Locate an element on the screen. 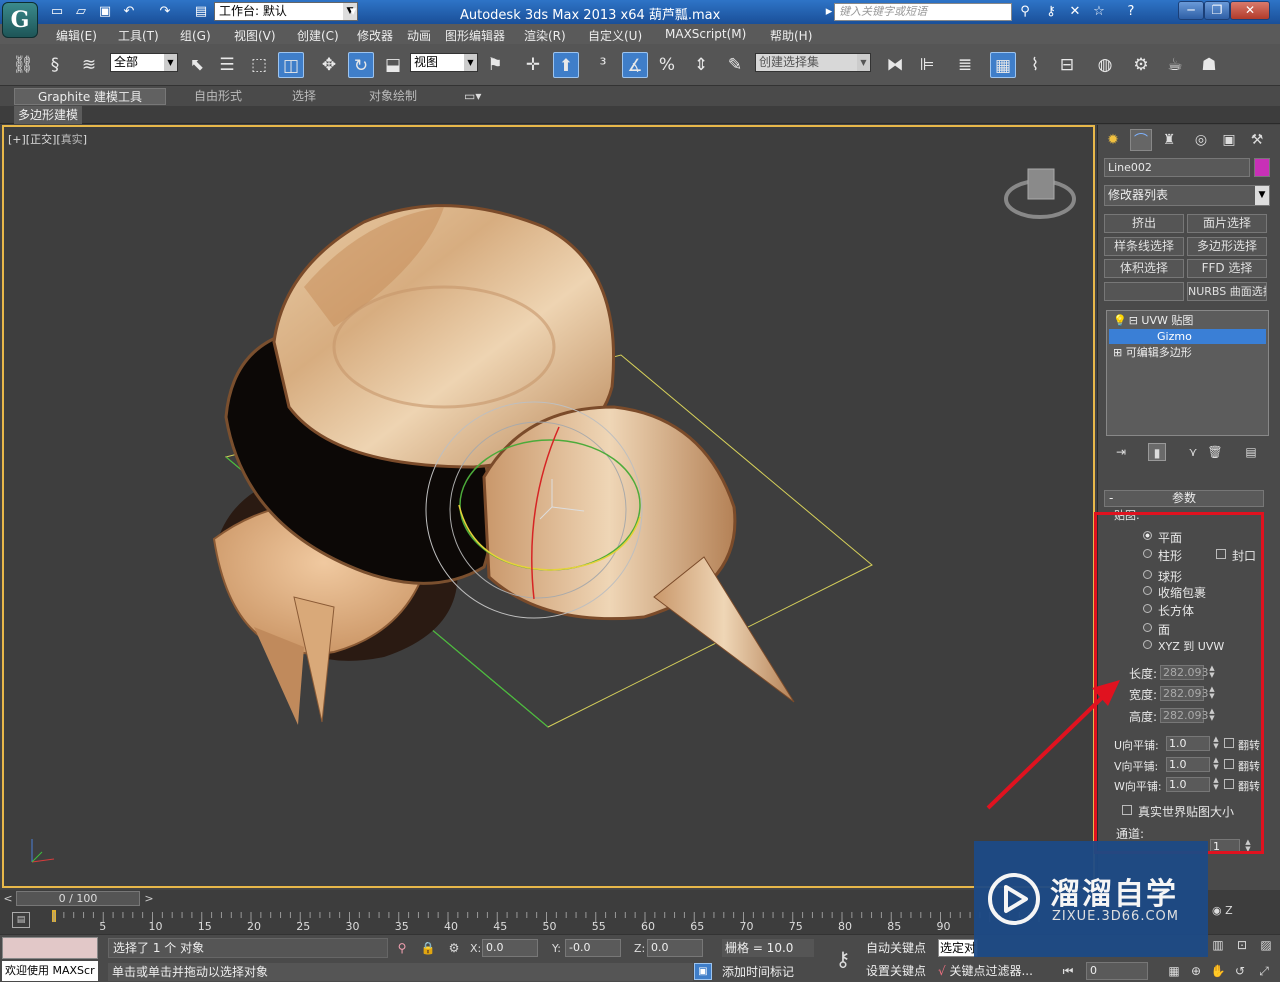  maximize-viewport-icon: ⤢ is located at coordinates (1264, 971).